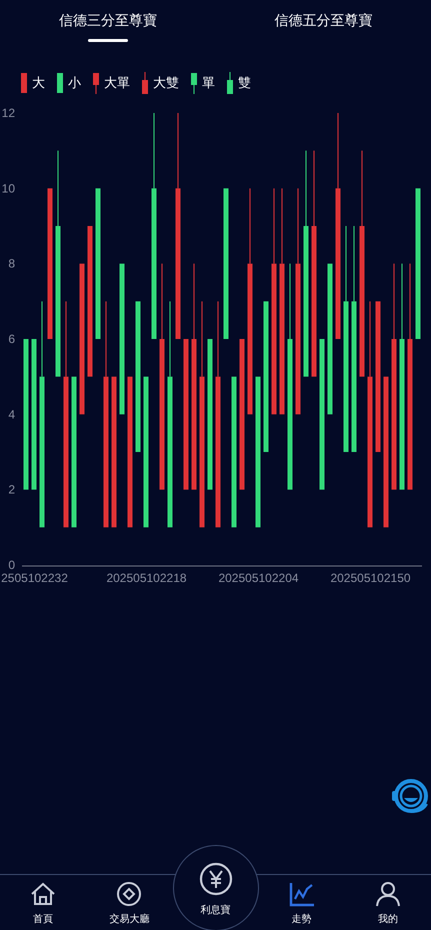 This screenshot has height=930, width=431. I want to click on y-axis-label: 12, so click(8, 113).